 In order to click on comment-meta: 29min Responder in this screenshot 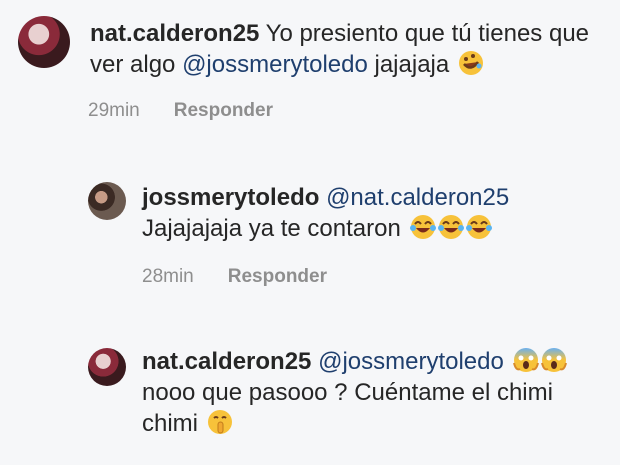, I will do `click(180, 111)`.